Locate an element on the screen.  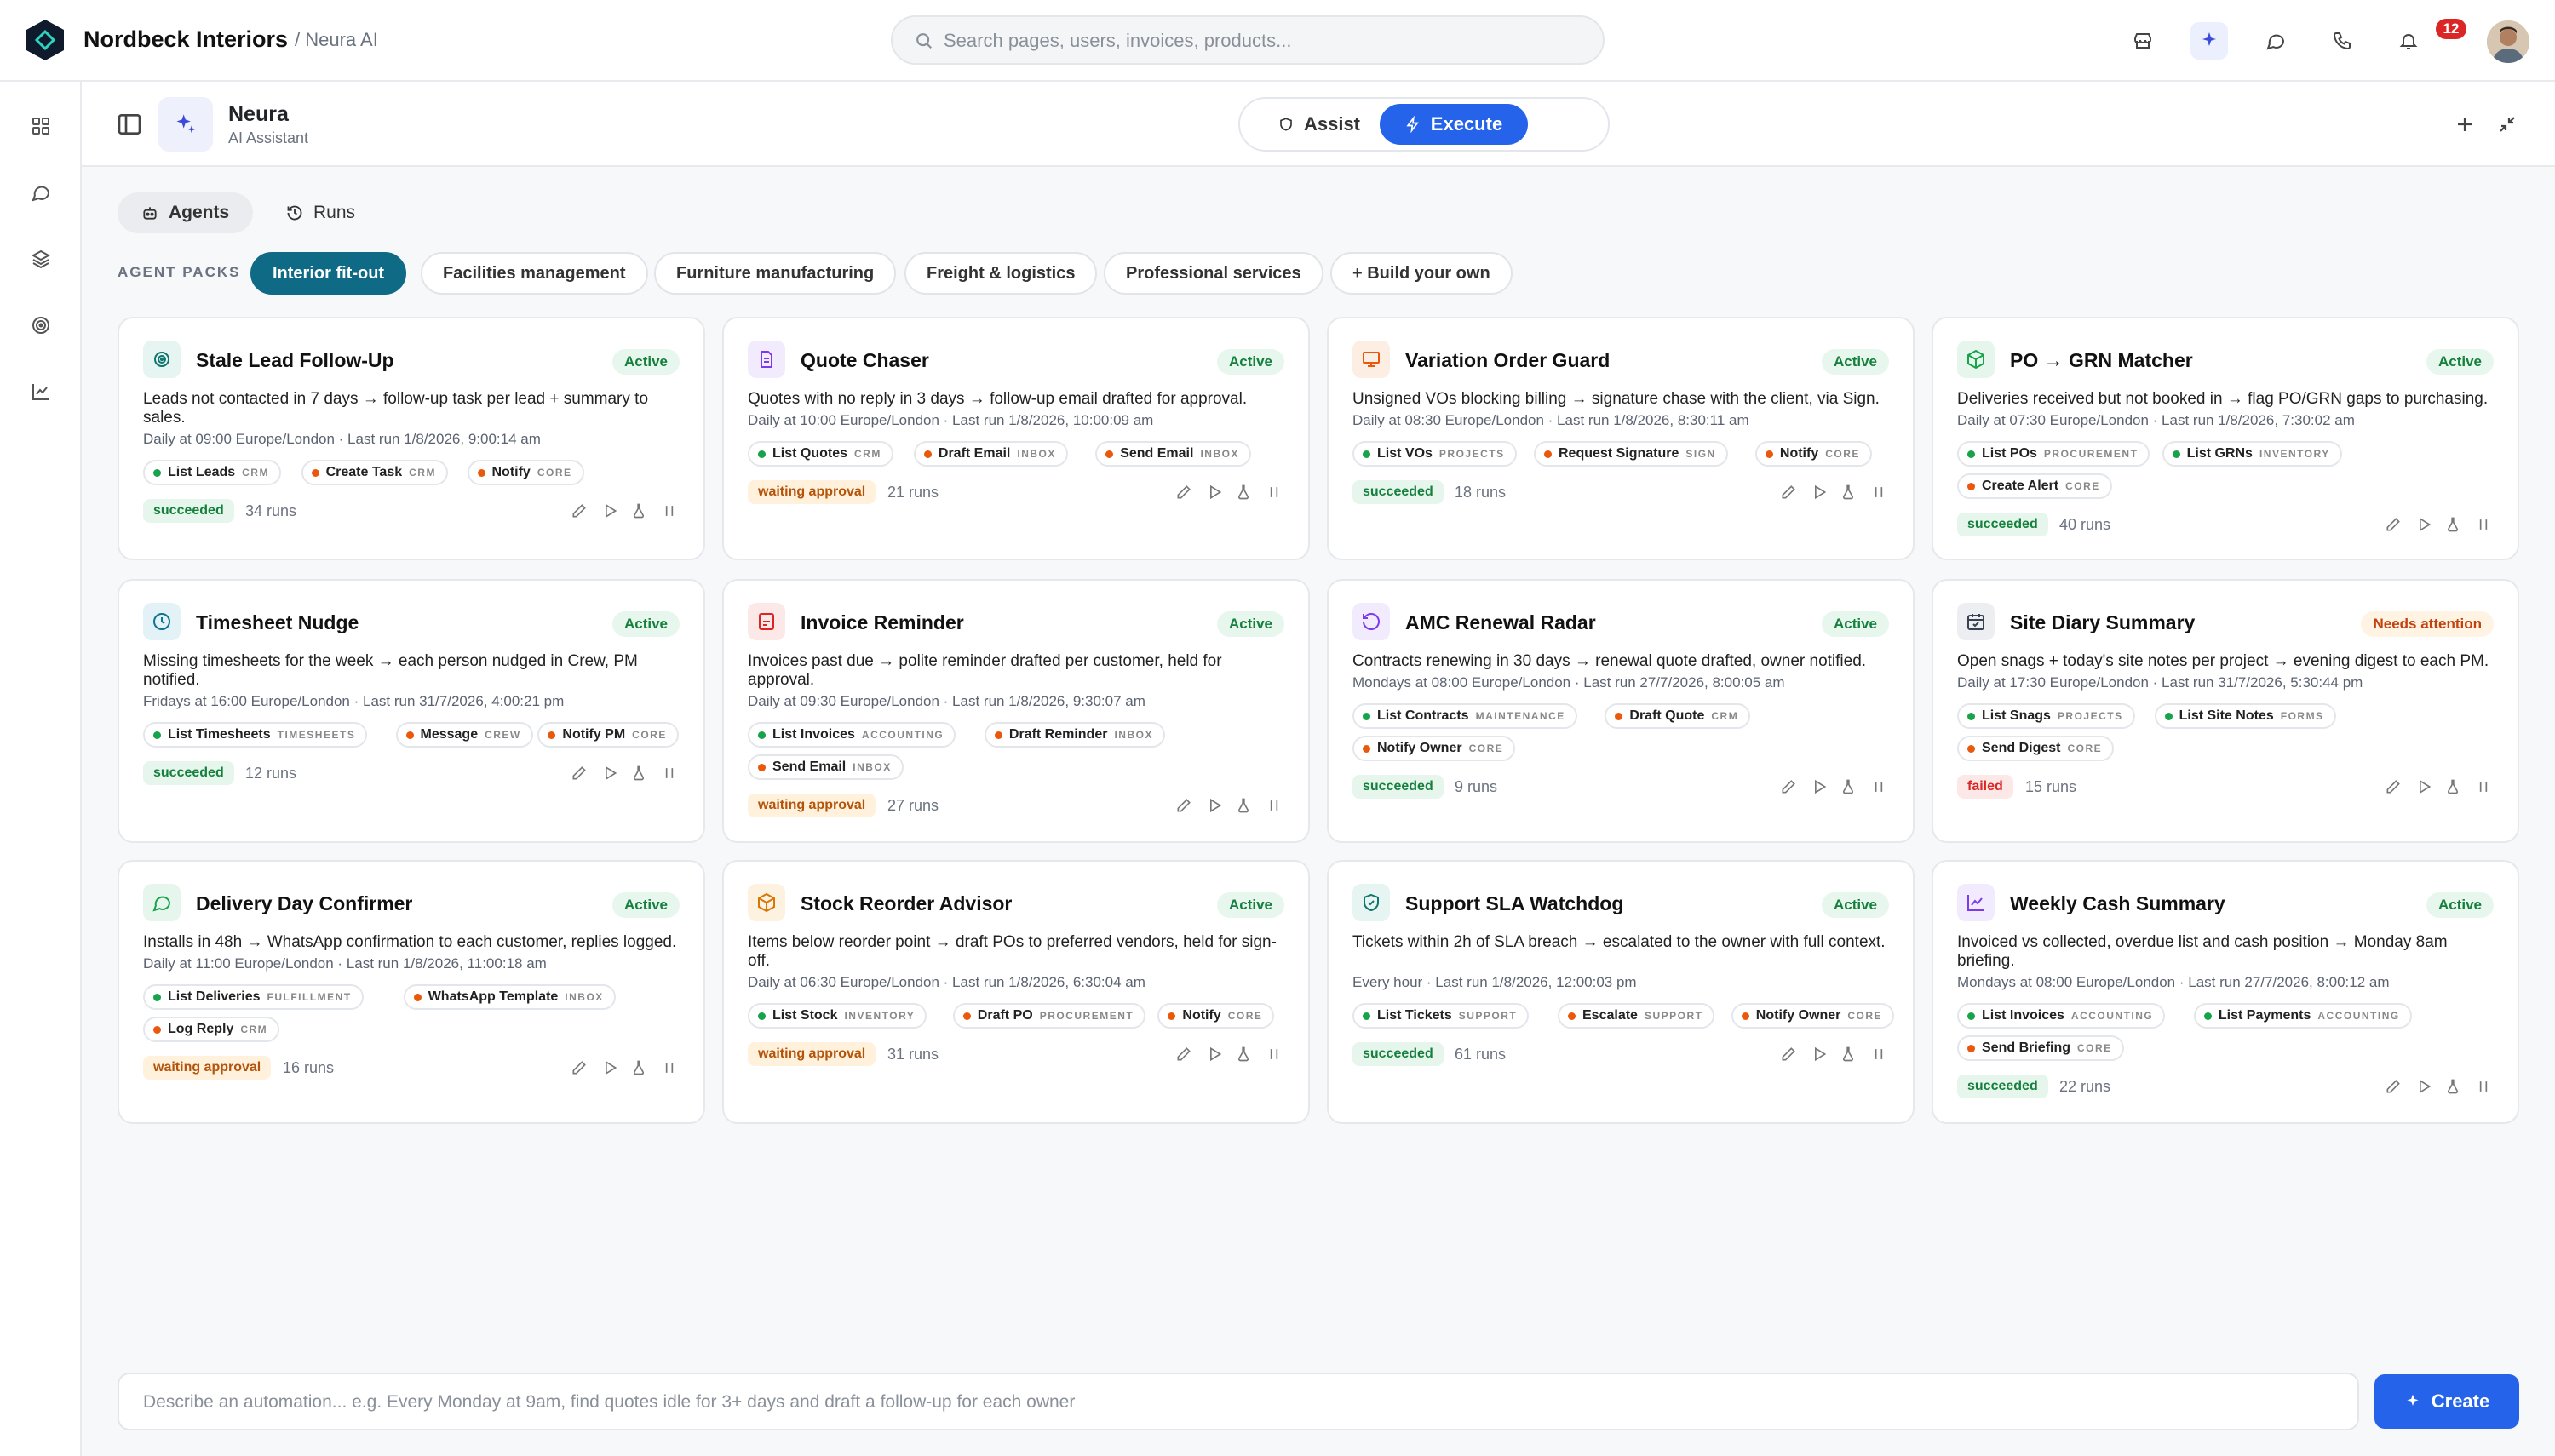
pack-interior-fit-out: Interior fit-out is located at coordinates (328, 274).